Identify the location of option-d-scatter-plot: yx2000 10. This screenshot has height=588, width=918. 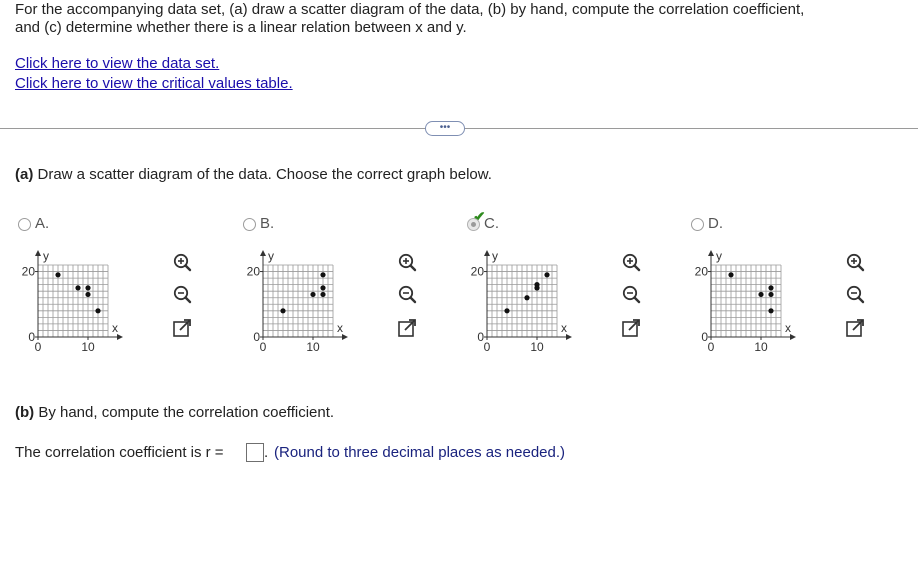
(745, 301).